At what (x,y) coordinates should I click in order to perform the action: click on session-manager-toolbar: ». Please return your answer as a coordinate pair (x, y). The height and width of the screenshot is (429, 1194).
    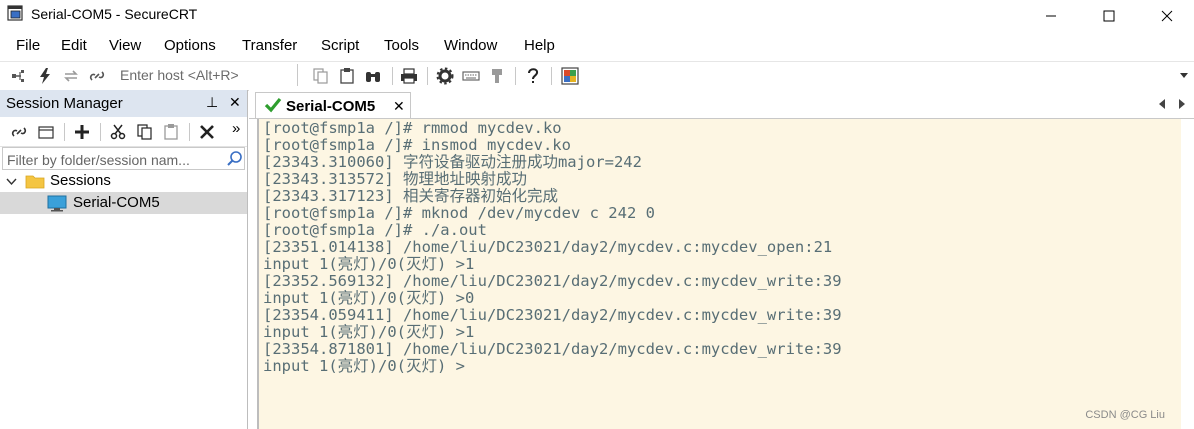
    Looking at the image, I should click on (123, 132).